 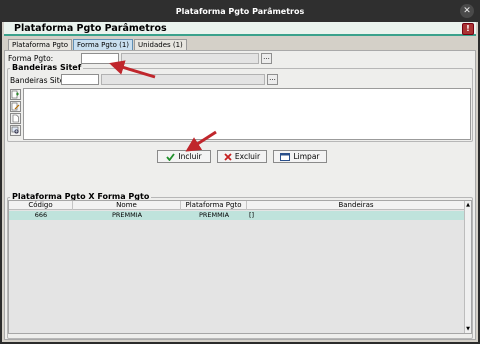 What do you see at coordinates (228, 156) in the screenshot?
I see `delete-x-icon` at bounding box center [228, 156].